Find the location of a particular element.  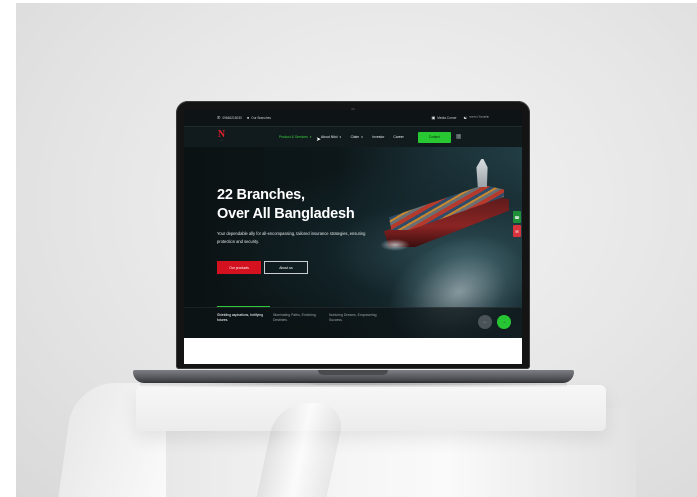

nav-item-claim: Claim ▼ is located at coordinates (357, 137).